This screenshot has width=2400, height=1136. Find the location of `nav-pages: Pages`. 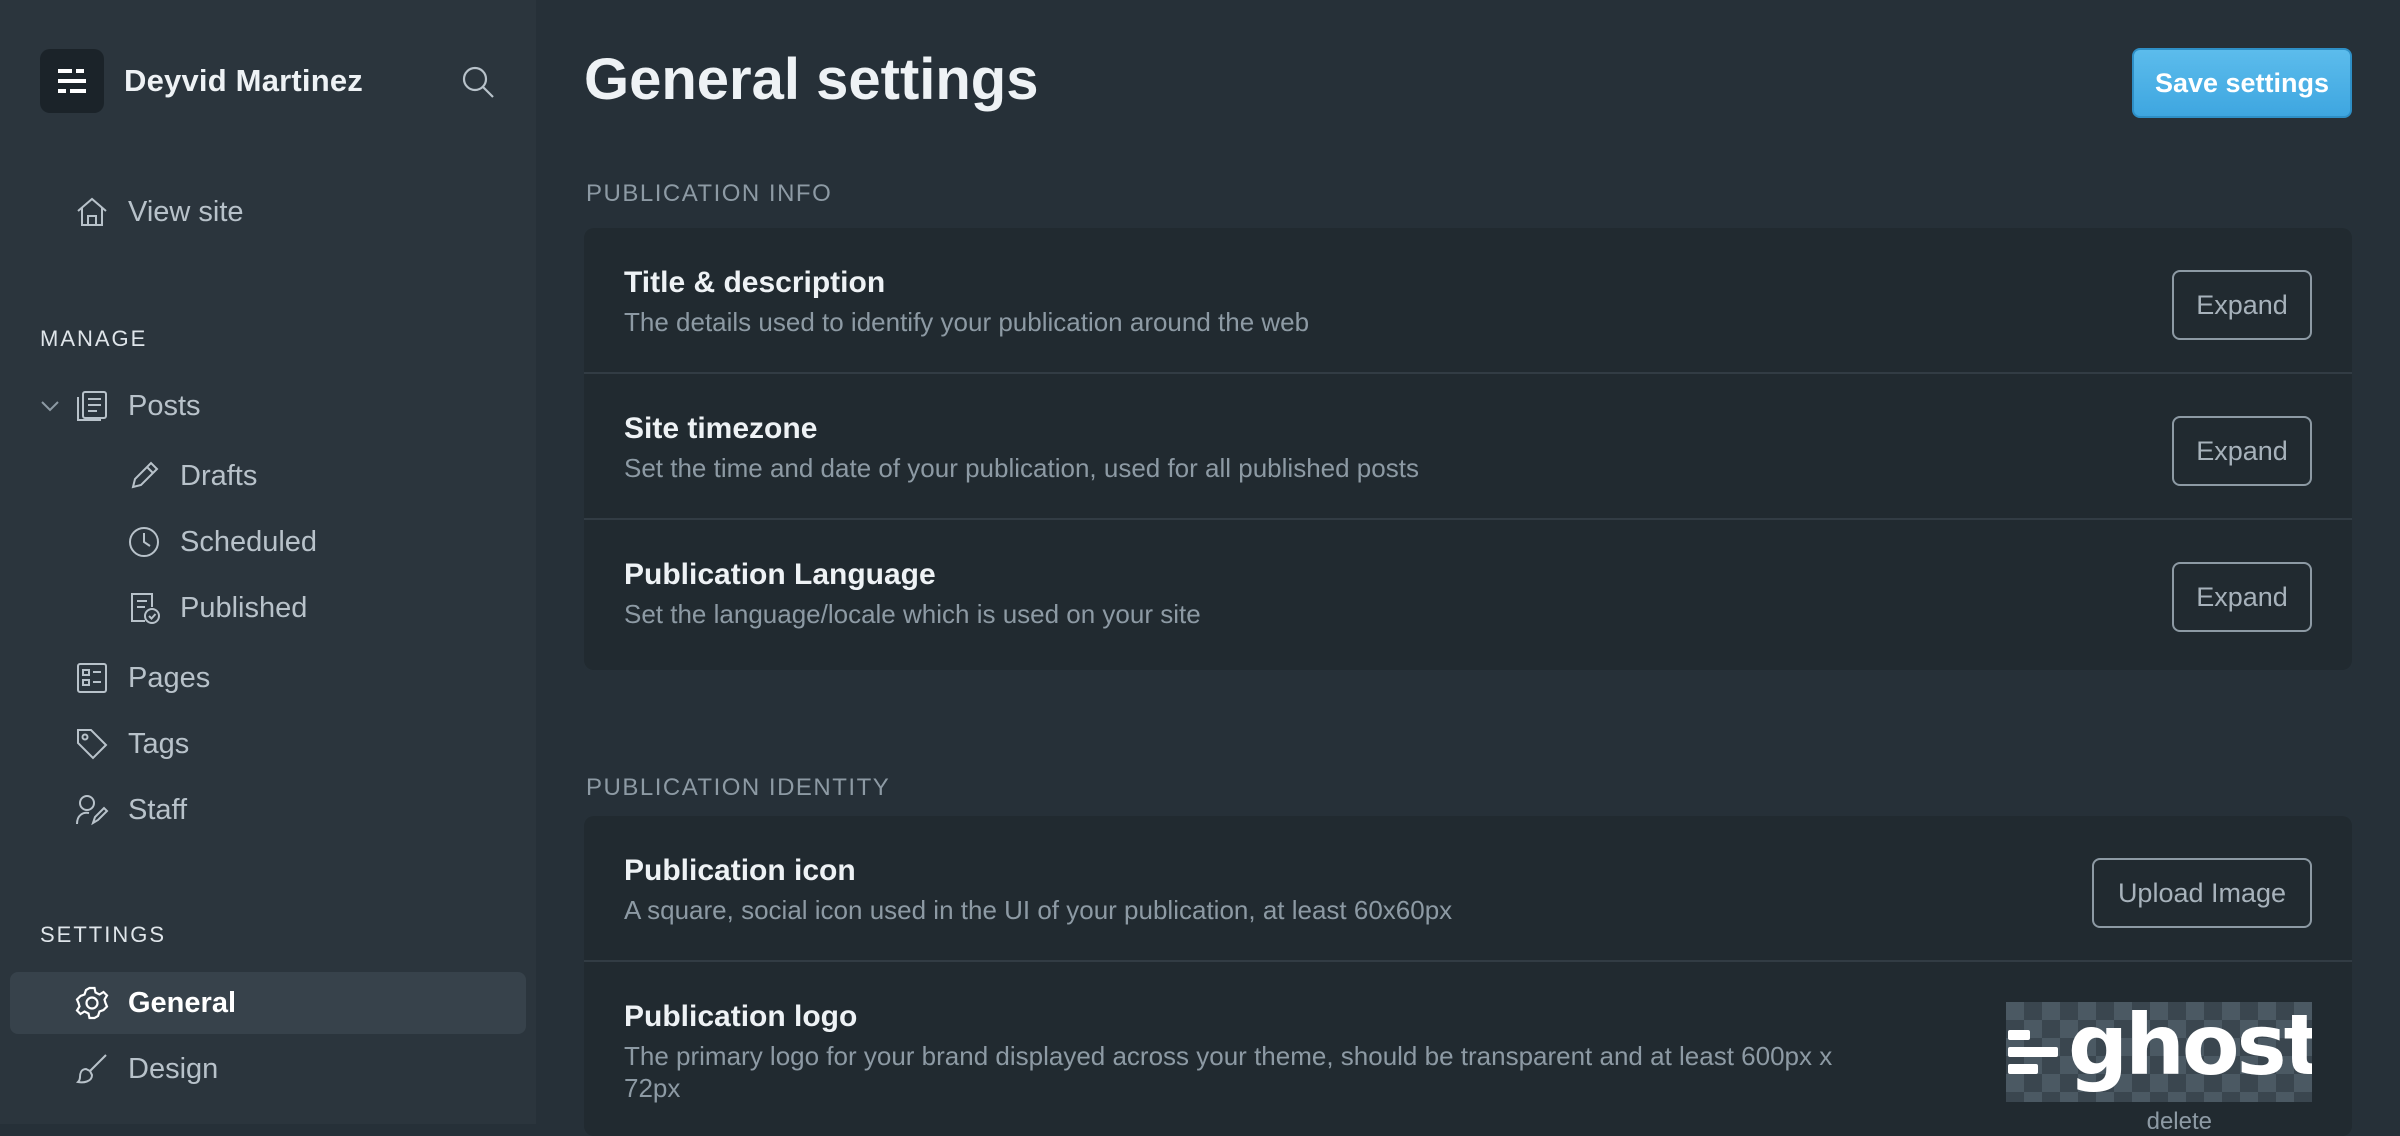

nav-pages: Pages is located at coordinates (141, 678).